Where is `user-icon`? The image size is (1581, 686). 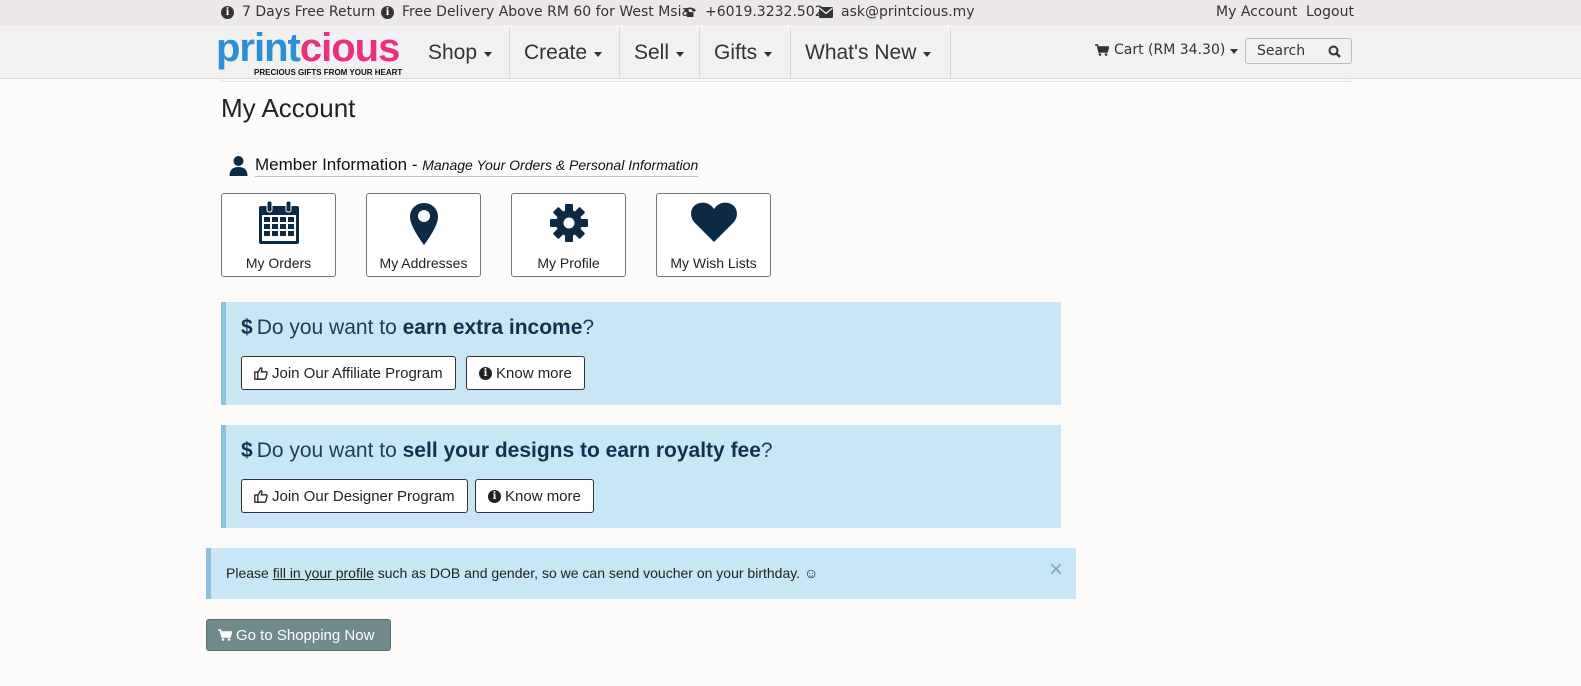
user-icon is located at coordinates (238, 166).